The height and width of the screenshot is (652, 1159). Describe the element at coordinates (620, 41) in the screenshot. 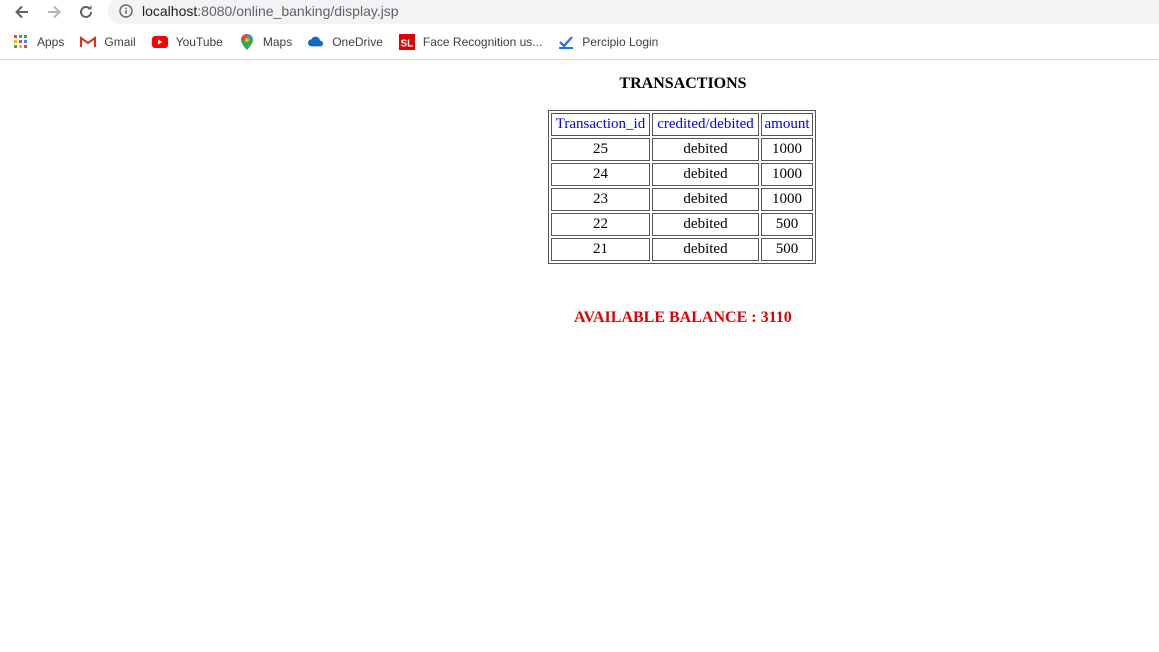

I see `bookmark-label: Percipio Login` at that location.